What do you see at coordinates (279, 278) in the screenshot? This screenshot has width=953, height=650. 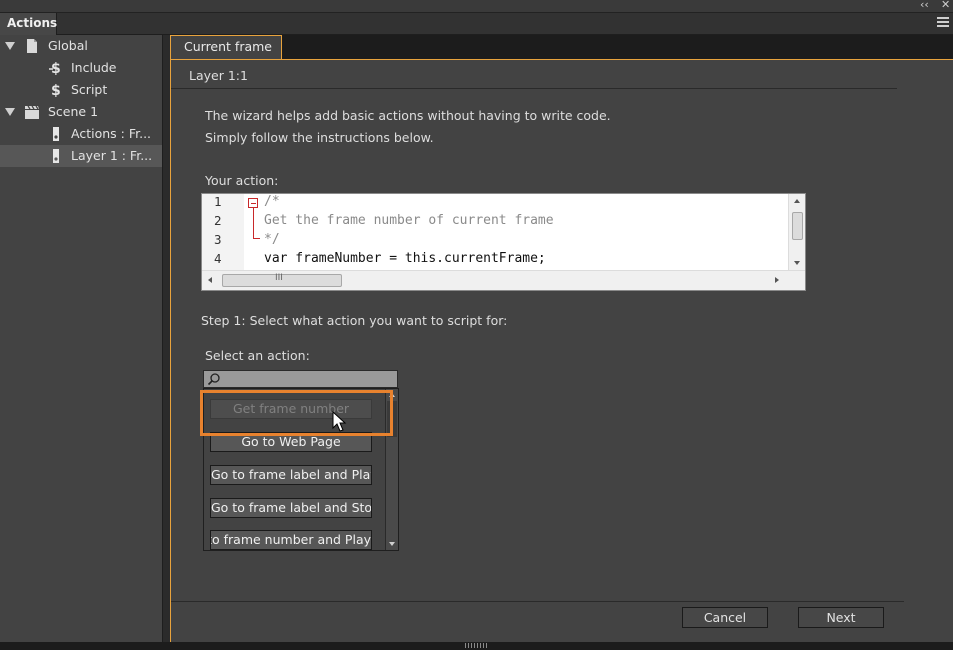 I see `scrollbar-grip: III` at bounding box center [279, 278].